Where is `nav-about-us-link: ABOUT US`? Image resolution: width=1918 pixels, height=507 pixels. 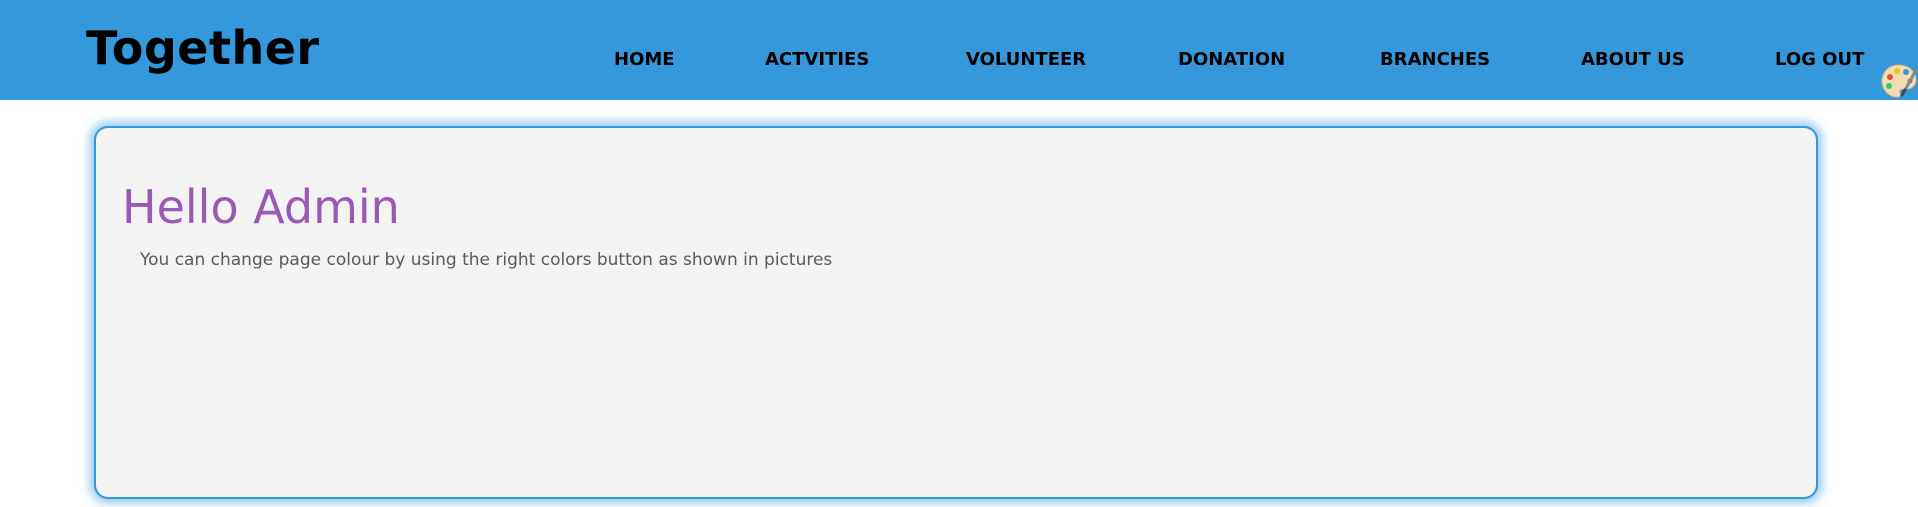
nav-about-us-link: ABOUT US is located at coordinates (1633, 60).